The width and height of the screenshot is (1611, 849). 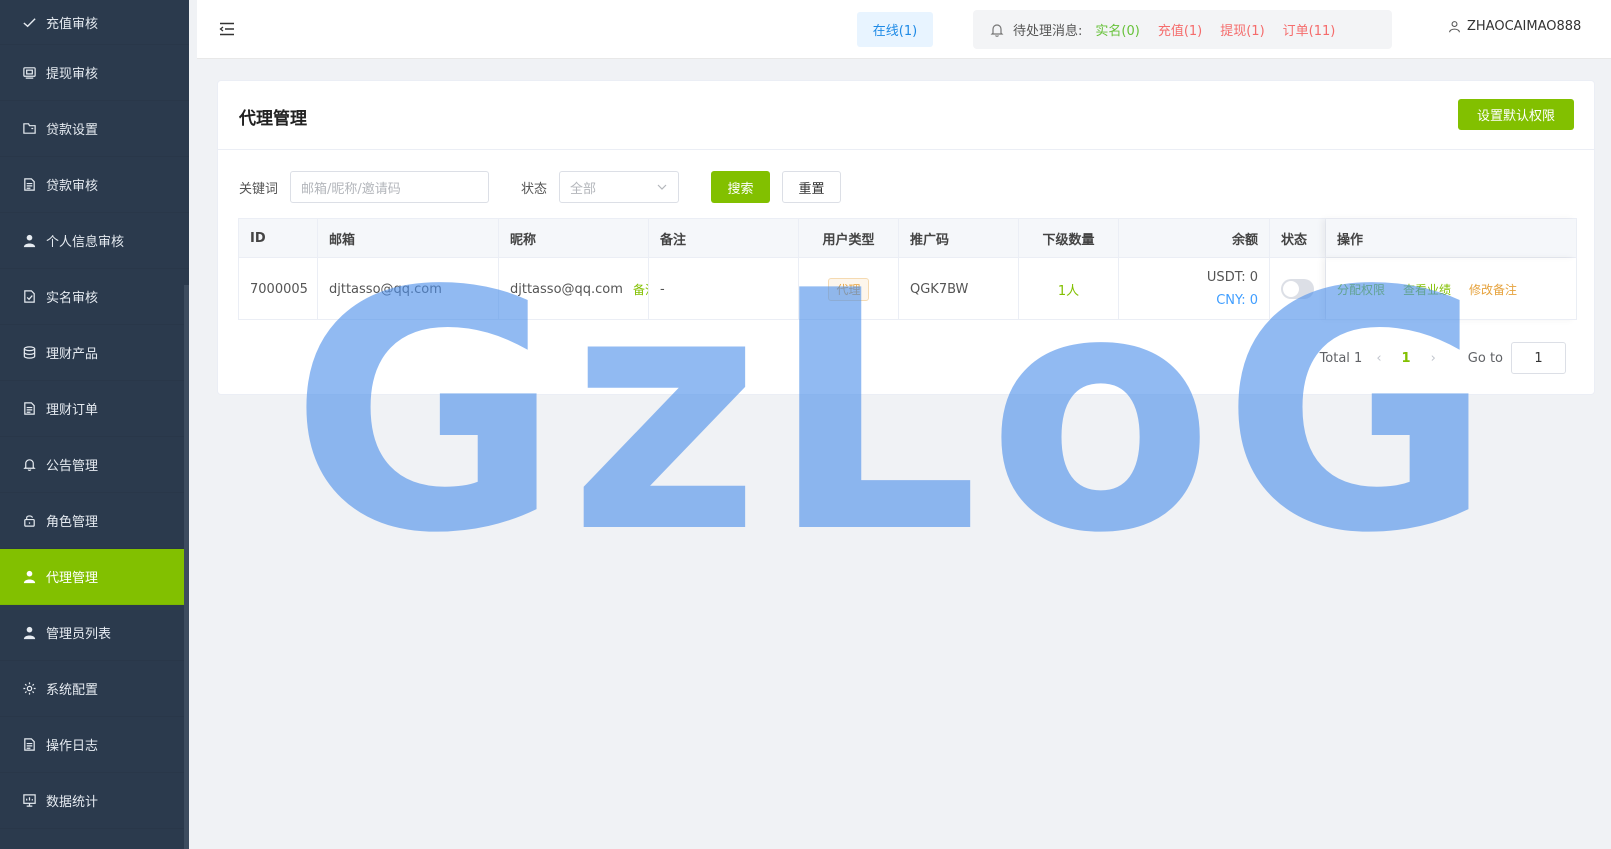 I want to click on balance-usdt: USDT: 0, so click(x=1232, y=277).